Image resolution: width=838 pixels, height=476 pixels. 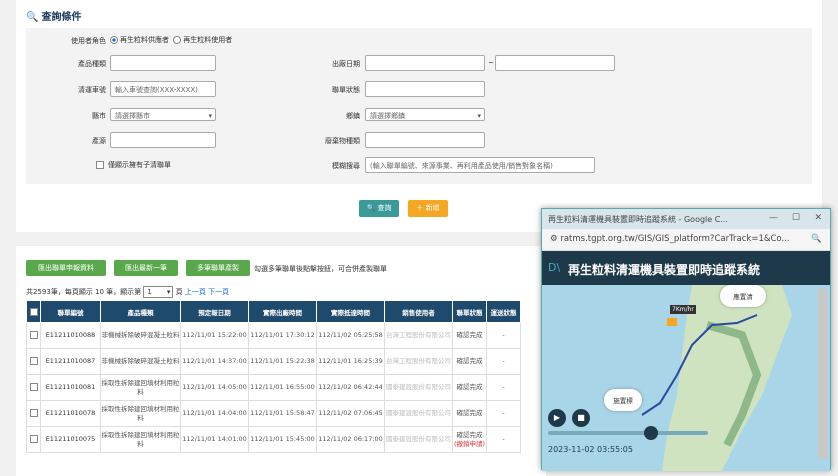 I want to click on only-sub-checkbox, so click(x=100, y=165).